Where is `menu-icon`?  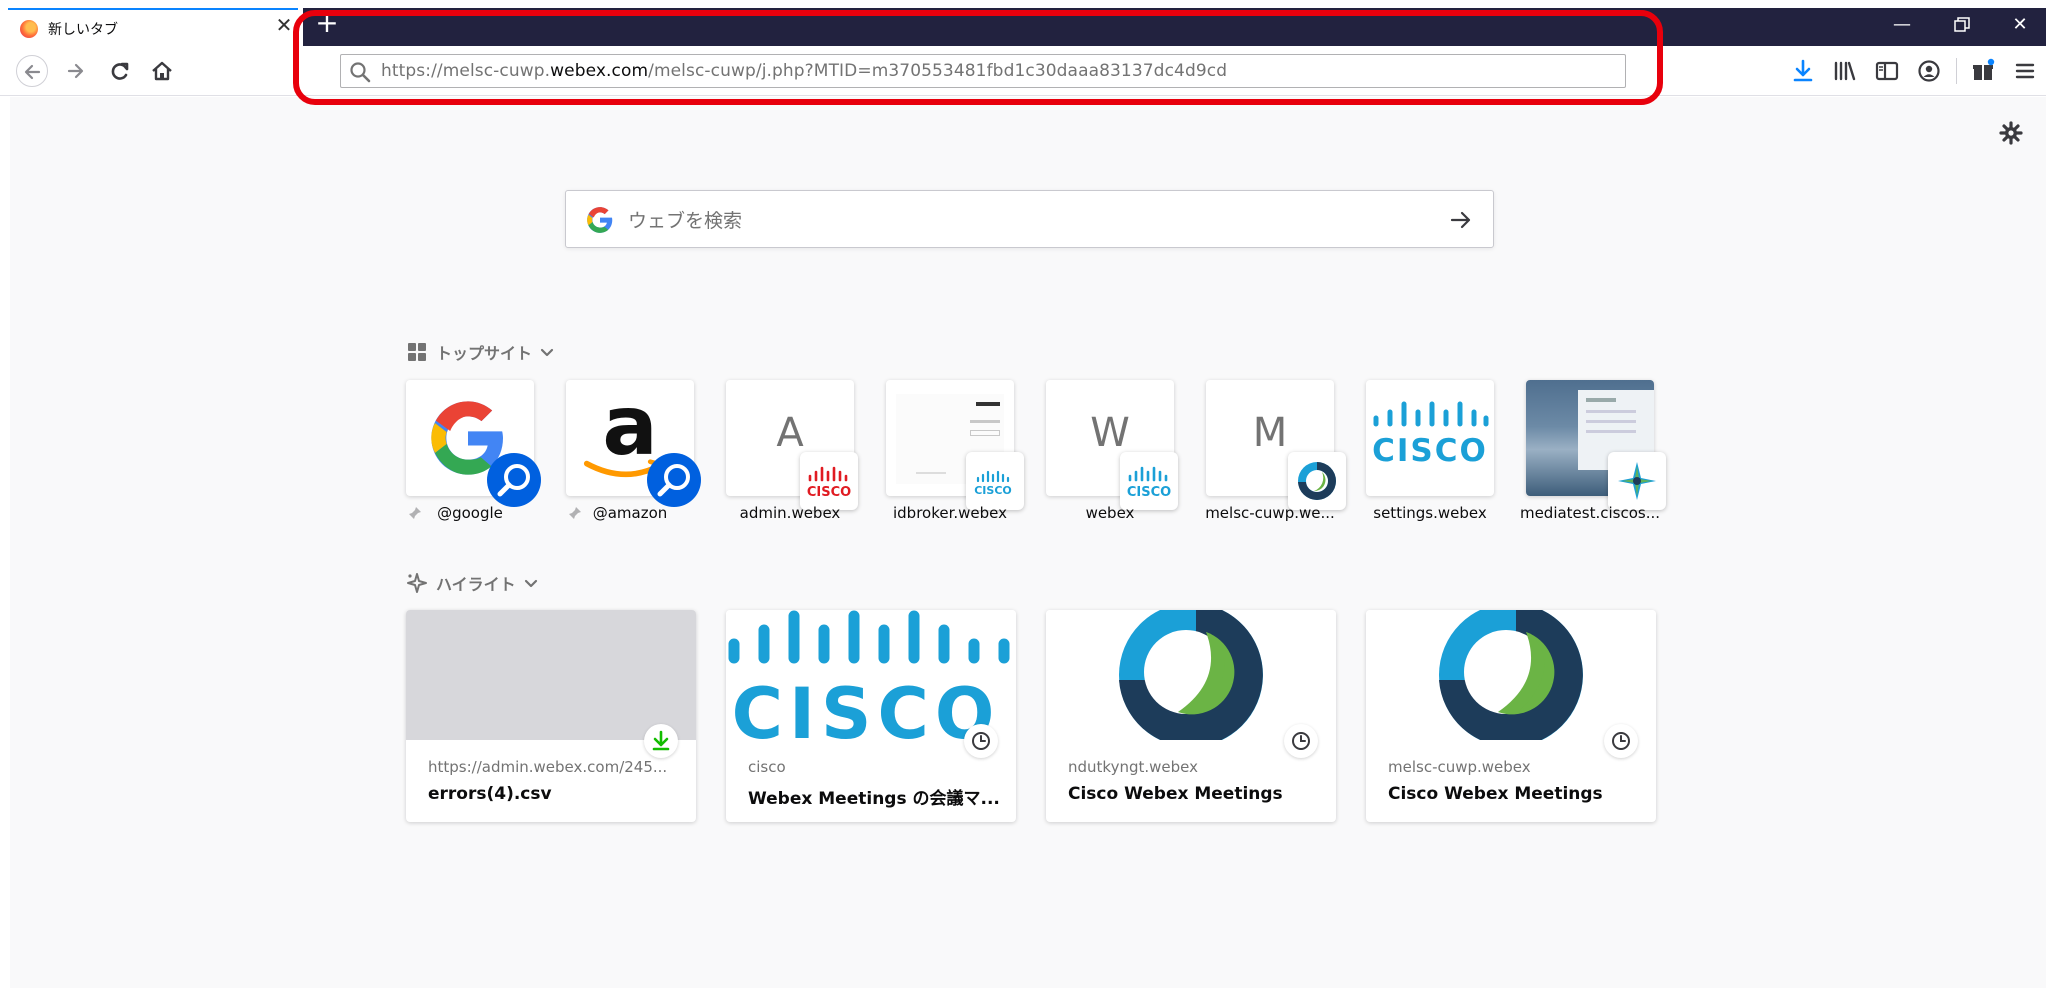
menu-icon is located at coordinates (2025, 71).